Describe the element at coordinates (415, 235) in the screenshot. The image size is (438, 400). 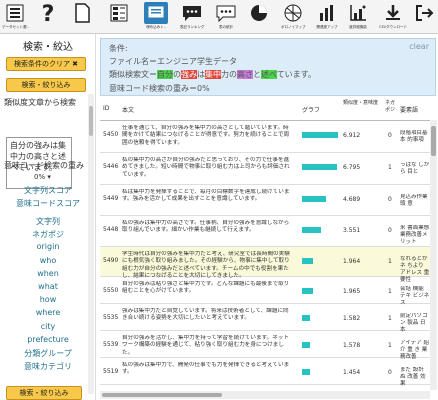
I see `row-tags: 米 書面業態 業務改善メリット` at that location.